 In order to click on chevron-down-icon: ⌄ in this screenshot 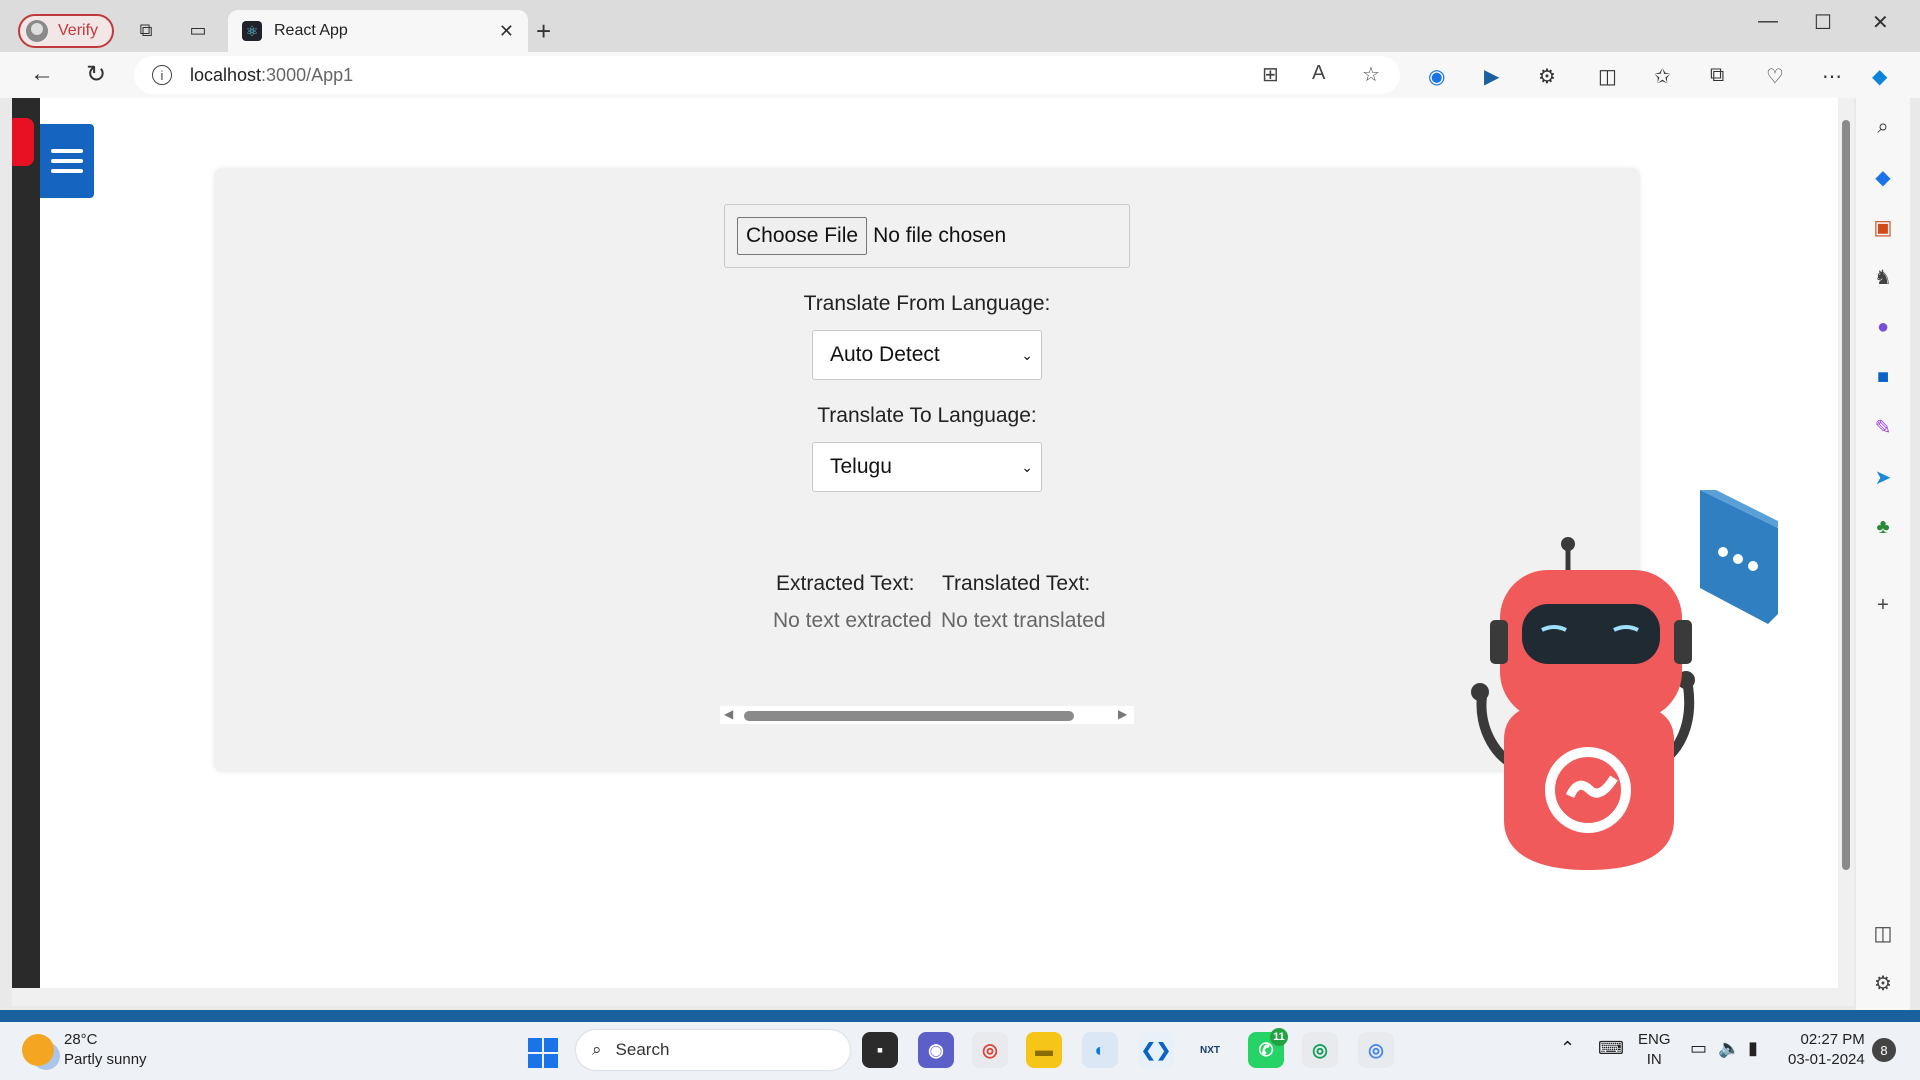, I will do `click(1027, 354)`.